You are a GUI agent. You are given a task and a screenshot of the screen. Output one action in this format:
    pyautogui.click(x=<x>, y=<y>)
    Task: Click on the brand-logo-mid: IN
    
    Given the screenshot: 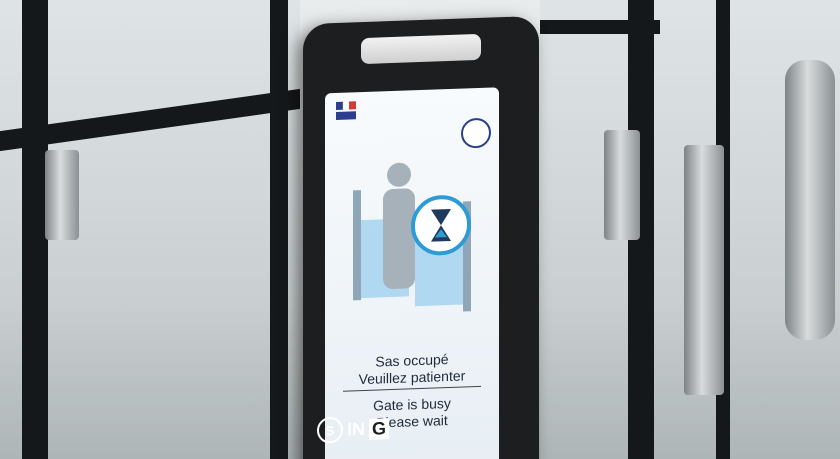 What is the action you would take?
    pyautogui.click(x=356, y=429)
    